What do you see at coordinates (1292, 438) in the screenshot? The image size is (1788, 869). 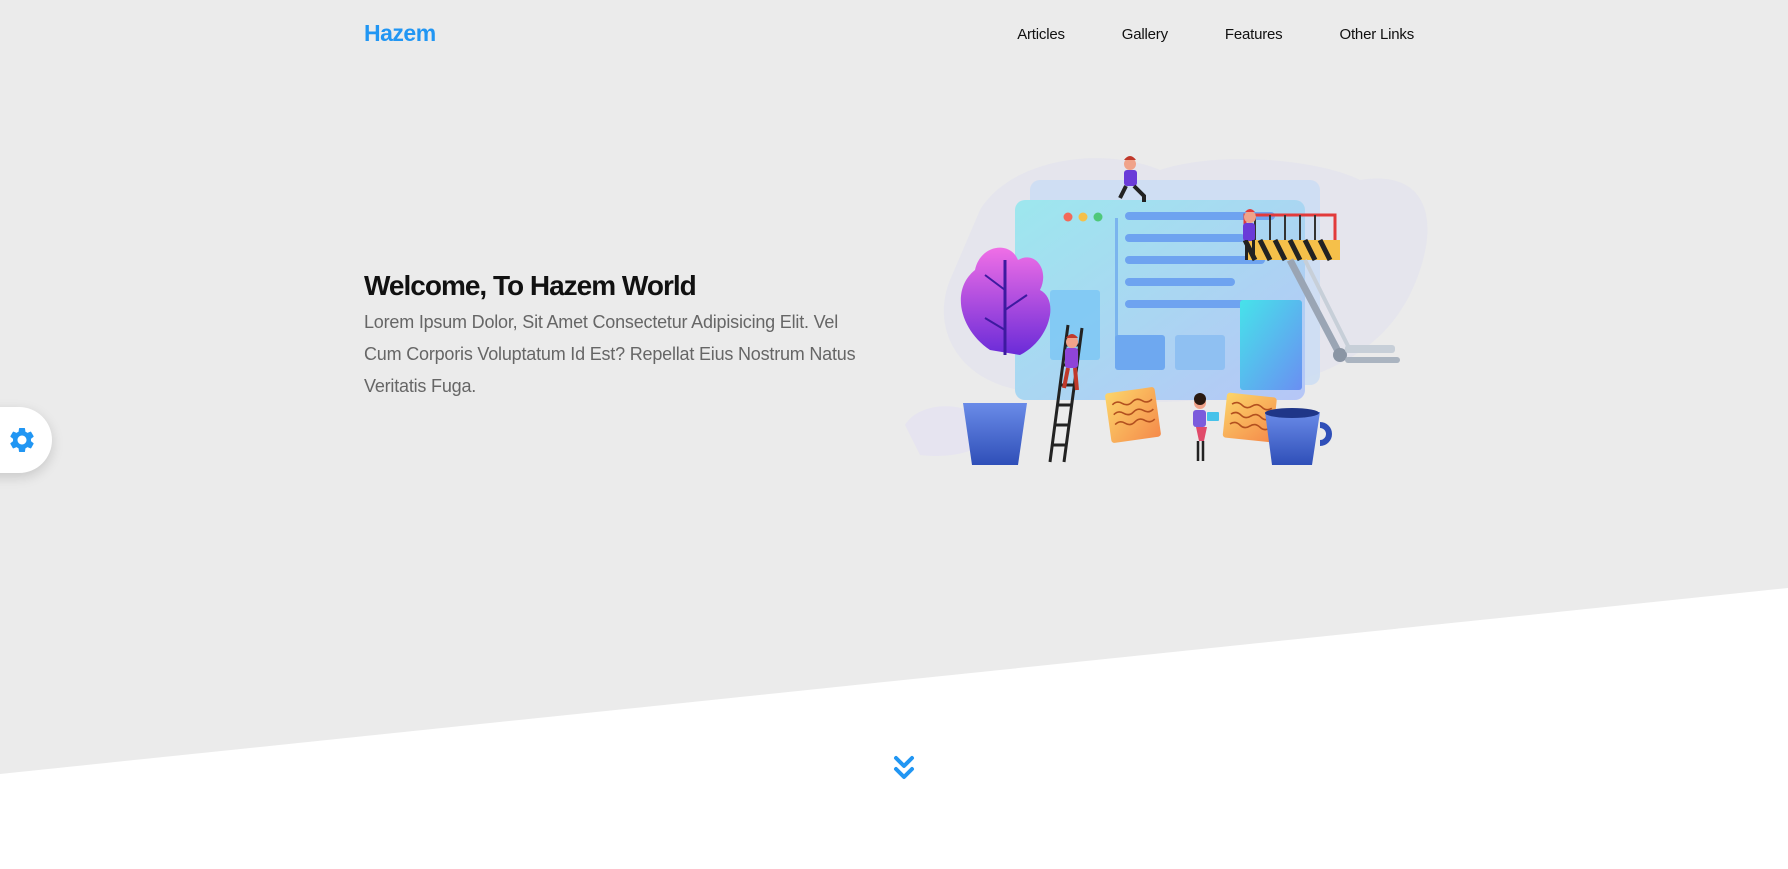 I see `mug` at bounding box center [1292, 438].